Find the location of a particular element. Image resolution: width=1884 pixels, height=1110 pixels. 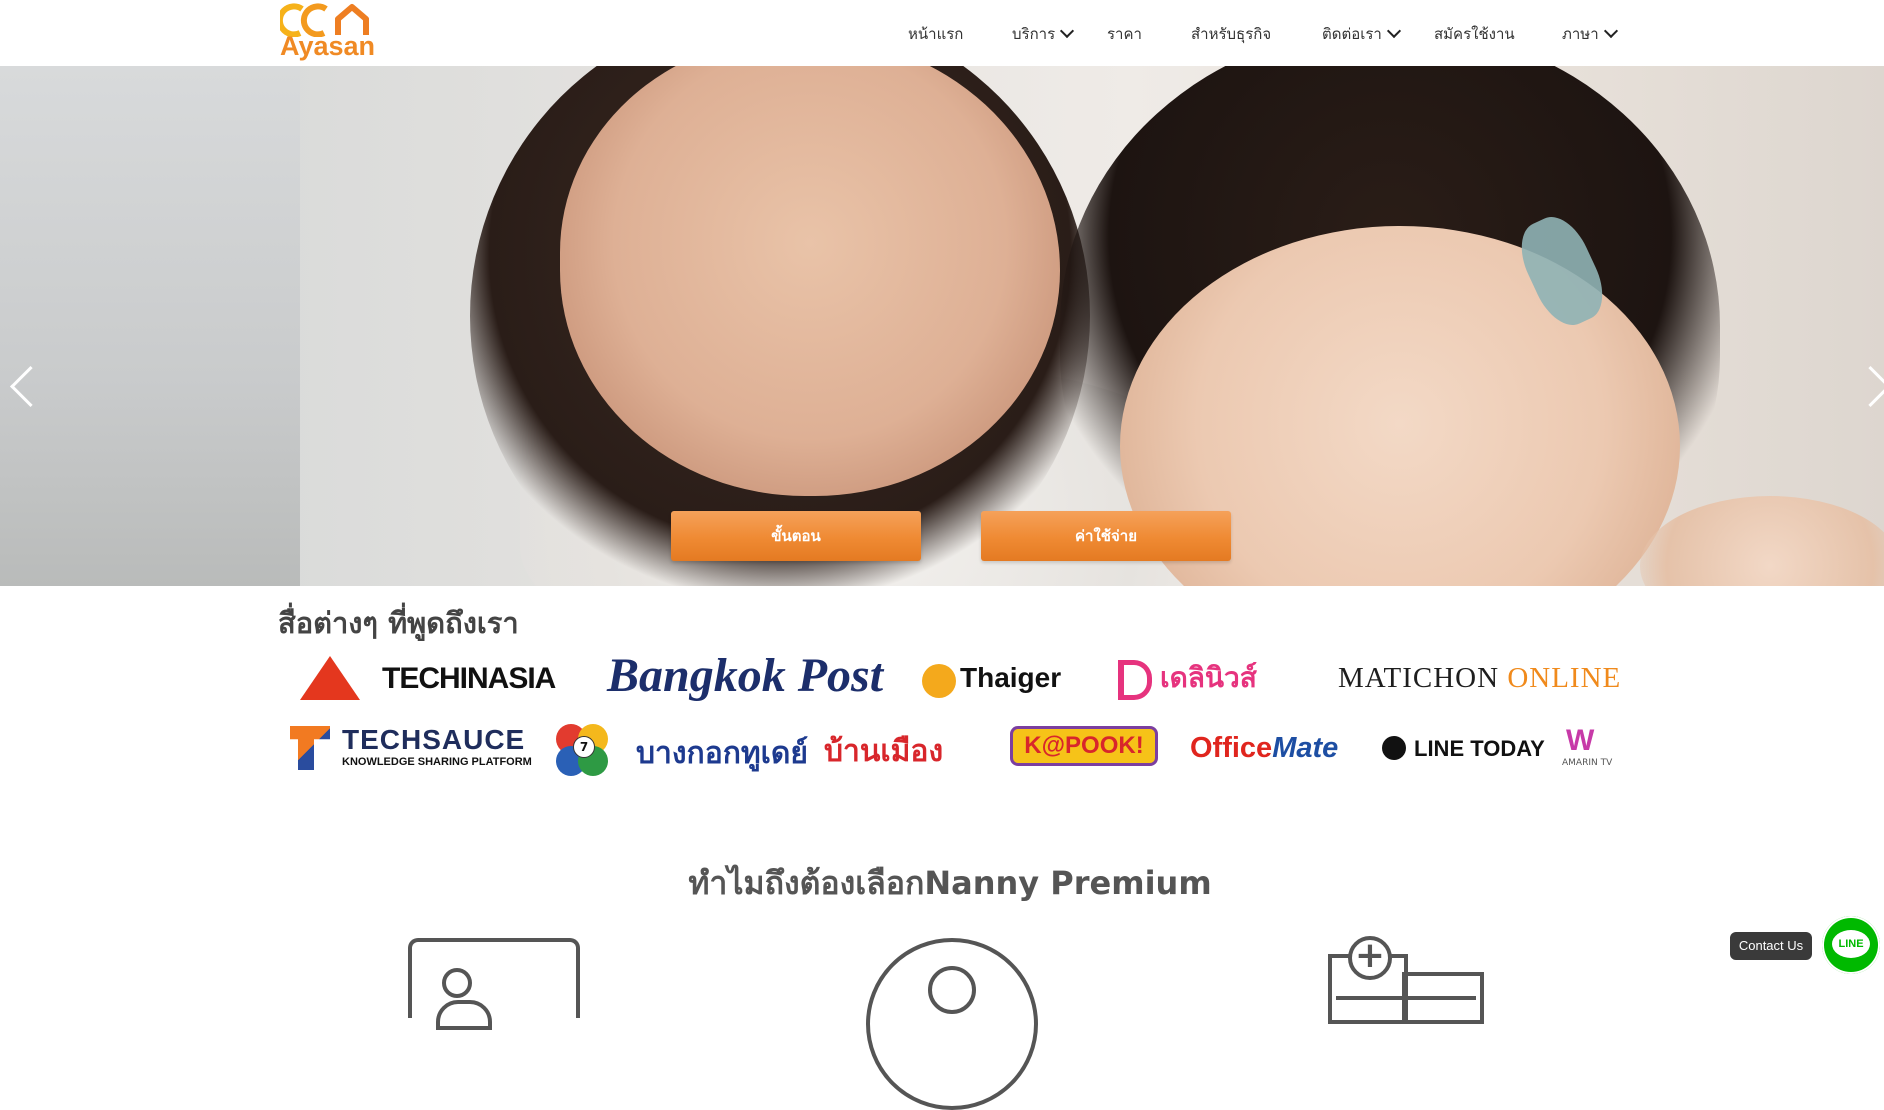

logo-subtext: KNOWLEDGE SHARING PLATFORM is located at coordinates (437, 762).